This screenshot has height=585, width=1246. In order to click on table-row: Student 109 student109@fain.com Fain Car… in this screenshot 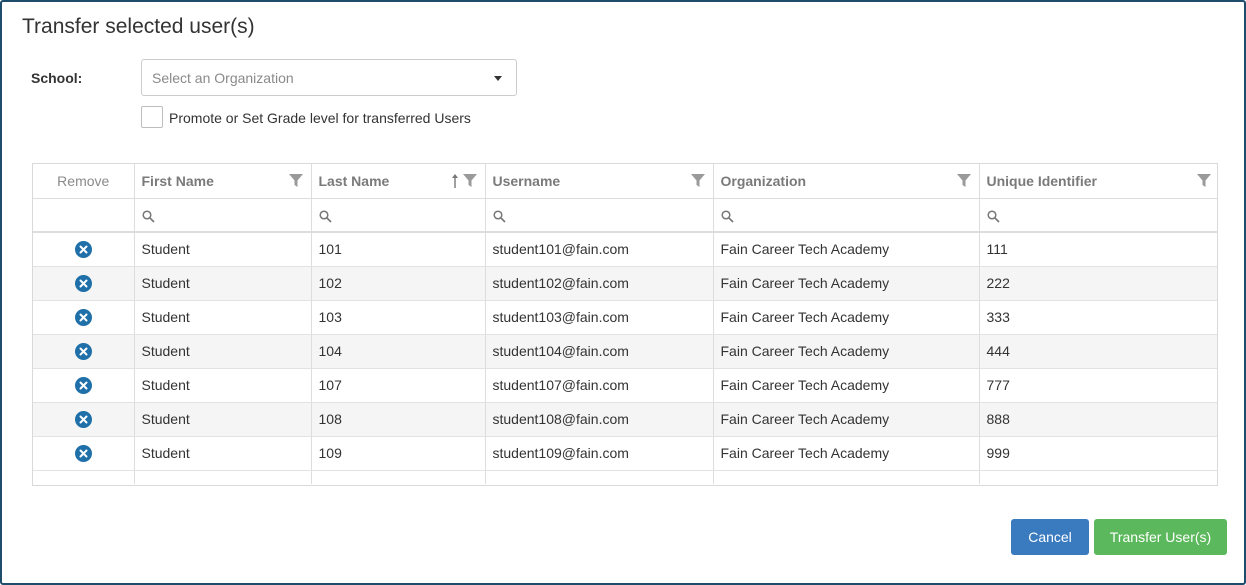, I will do `click(625, 453)`.